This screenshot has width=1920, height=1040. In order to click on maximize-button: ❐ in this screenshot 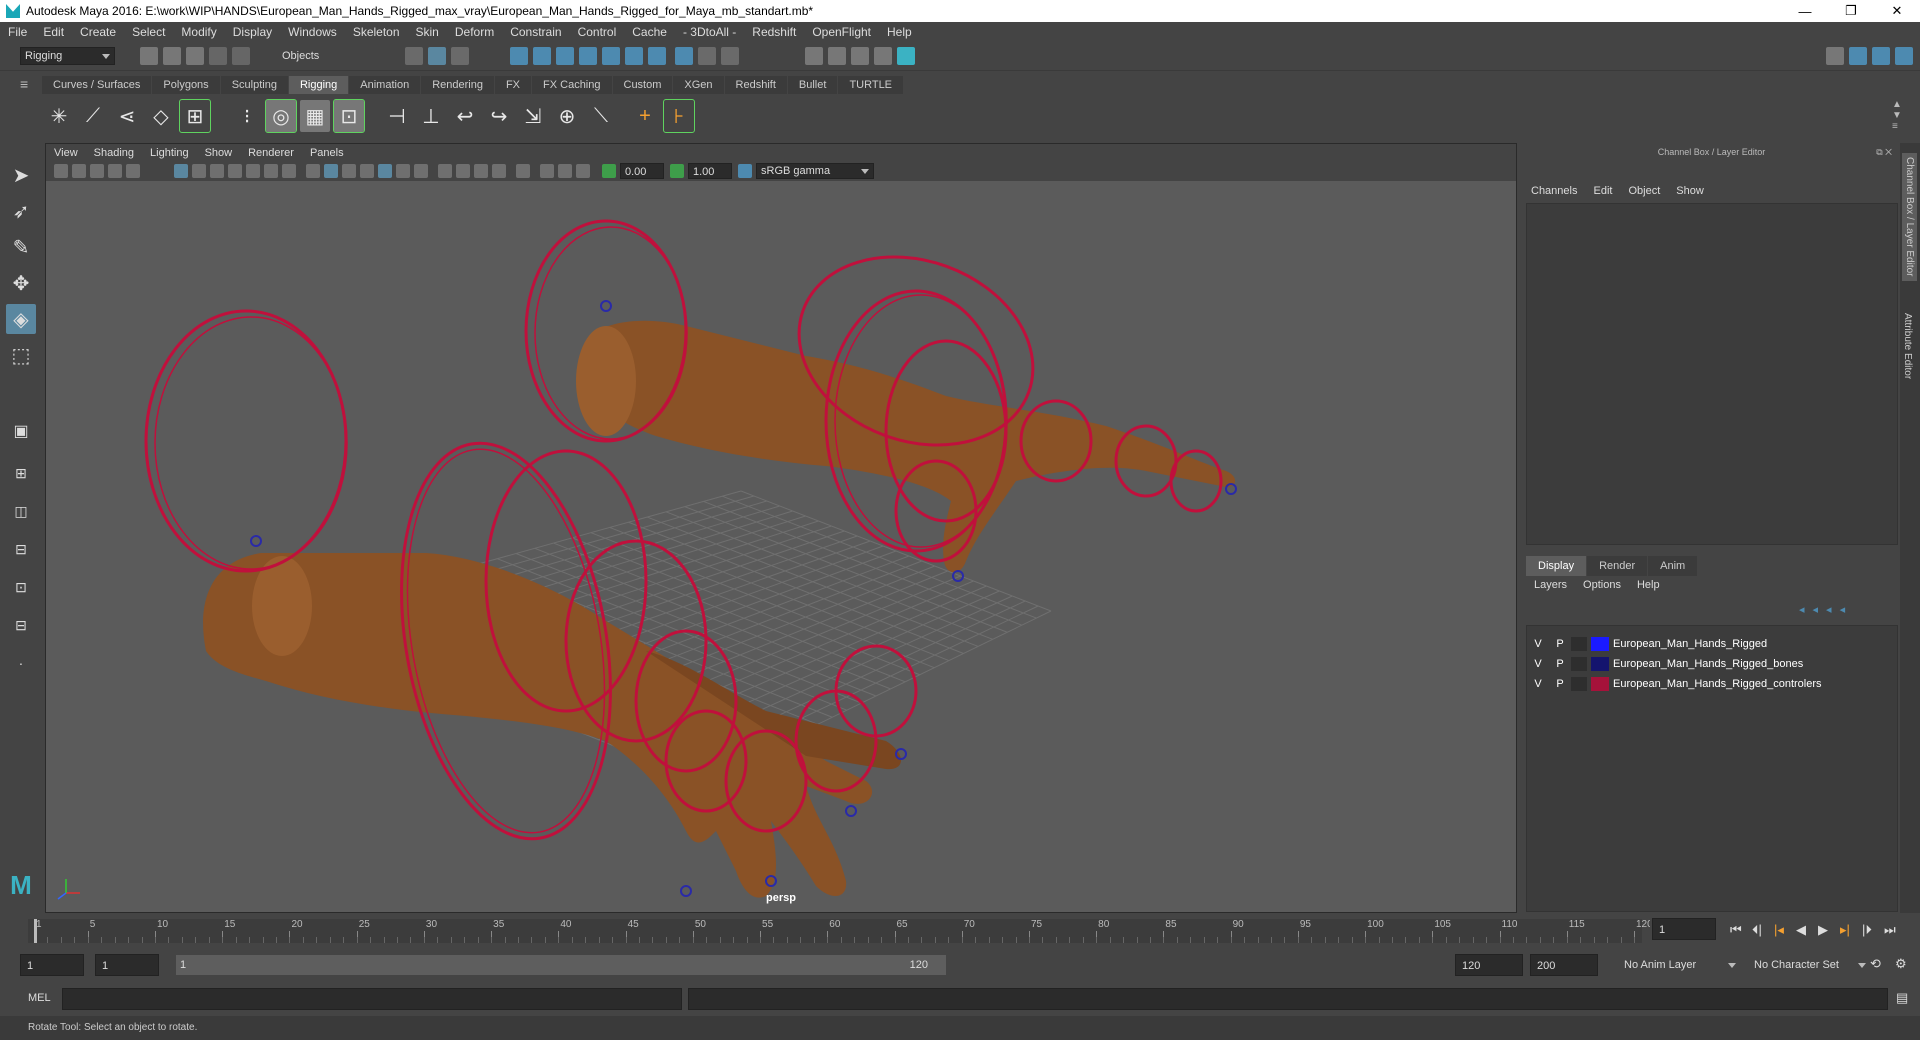, I will do `click(1851, 11)`.